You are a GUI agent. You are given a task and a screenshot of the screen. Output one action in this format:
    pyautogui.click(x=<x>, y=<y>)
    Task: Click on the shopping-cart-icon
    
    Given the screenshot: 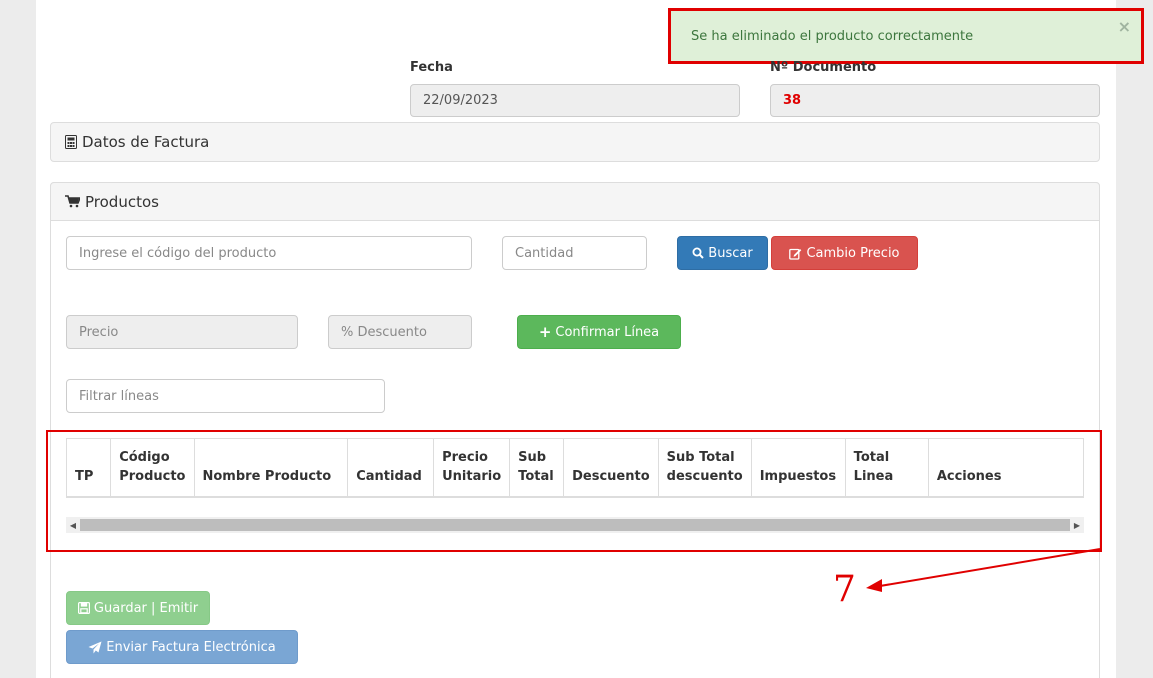 What is the action you would take?
    pyautogui.click(x=72, y=201)
    